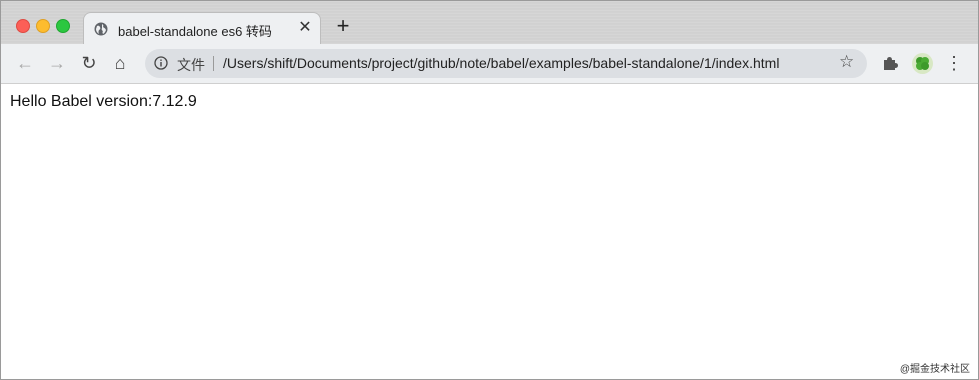 The height and width of the screenshot is (380, 979). Describe the element at coordinates (343, 26) in the screenshot. I see `new-tab-button: +` at that location.